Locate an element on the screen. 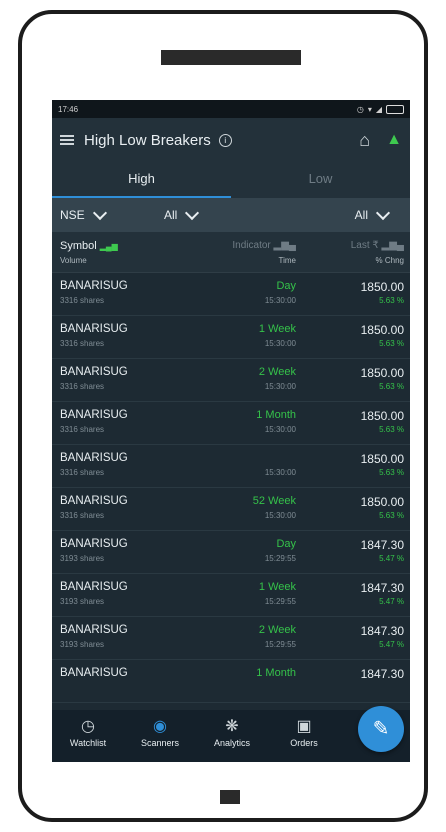  row-indicator: 1 Month is located at coordinates (276, 673).